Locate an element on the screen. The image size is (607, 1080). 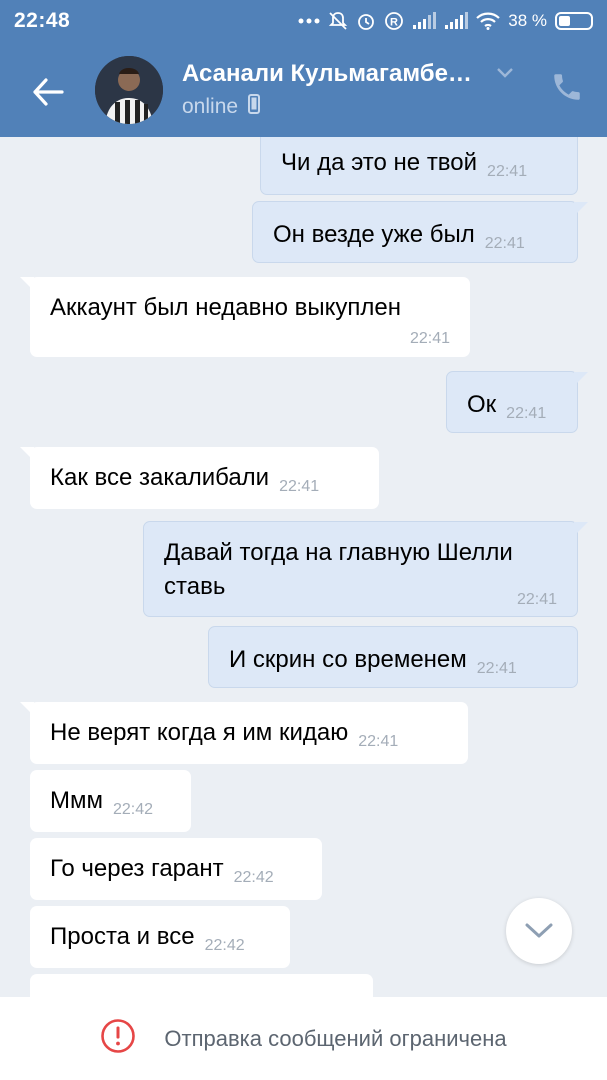
message-text: Как все закалибали is located at coordinates (160, 477).